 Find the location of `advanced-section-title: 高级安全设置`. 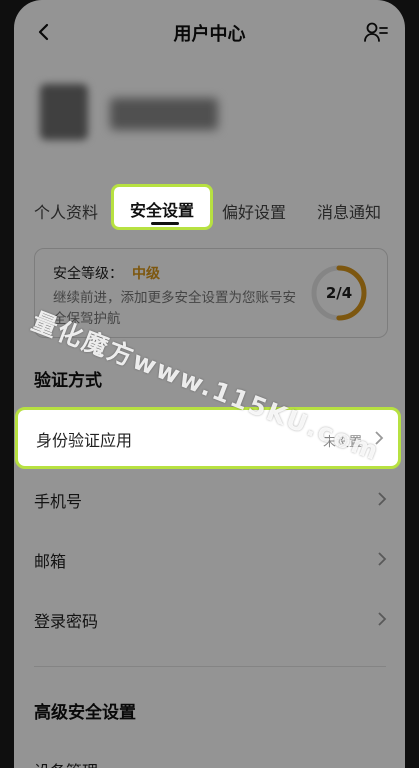

advanced-section-title: 高级安全设置 is located at coordinates (85, 713).